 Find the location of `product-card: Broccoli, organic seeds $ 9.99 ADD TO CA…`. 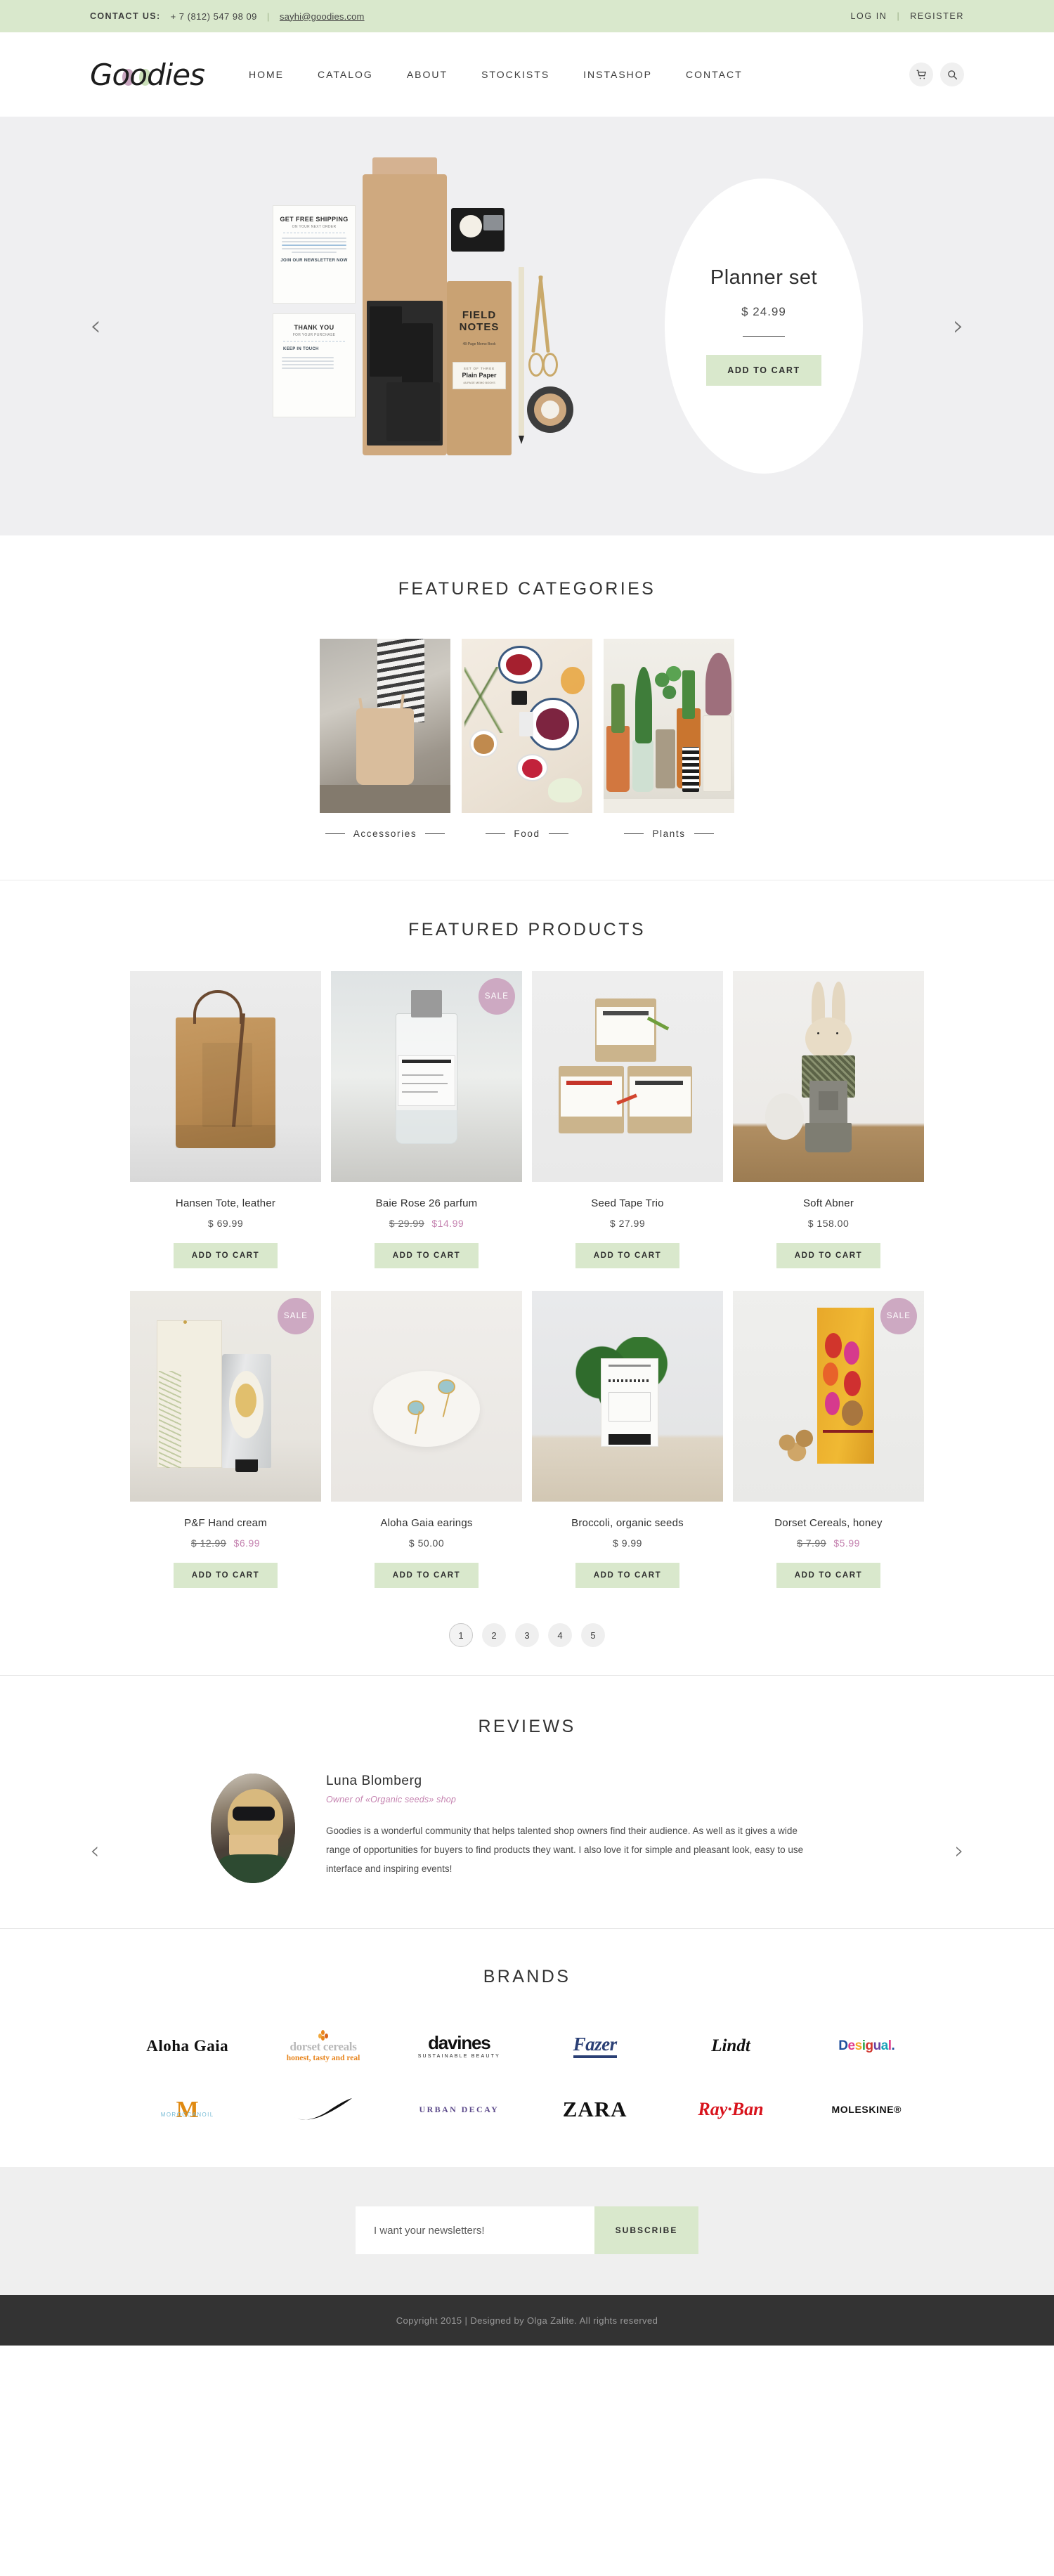

product-card: Broccoli, organic seeds $ 9.99 ADD TO CA… is located at coordinates (627, 1439).